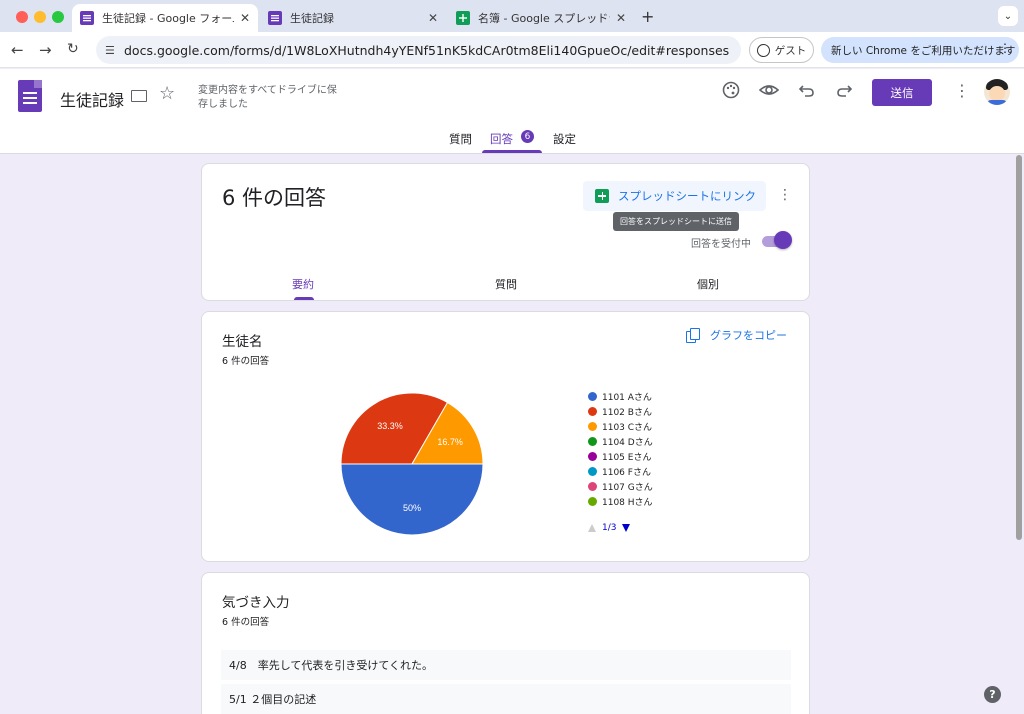 The width and height of the screenshot is (1024, 714). Describe the element at coordinates (627, 488) in the screenshot. I see `legend-label: 1107 Gさん` at that location.